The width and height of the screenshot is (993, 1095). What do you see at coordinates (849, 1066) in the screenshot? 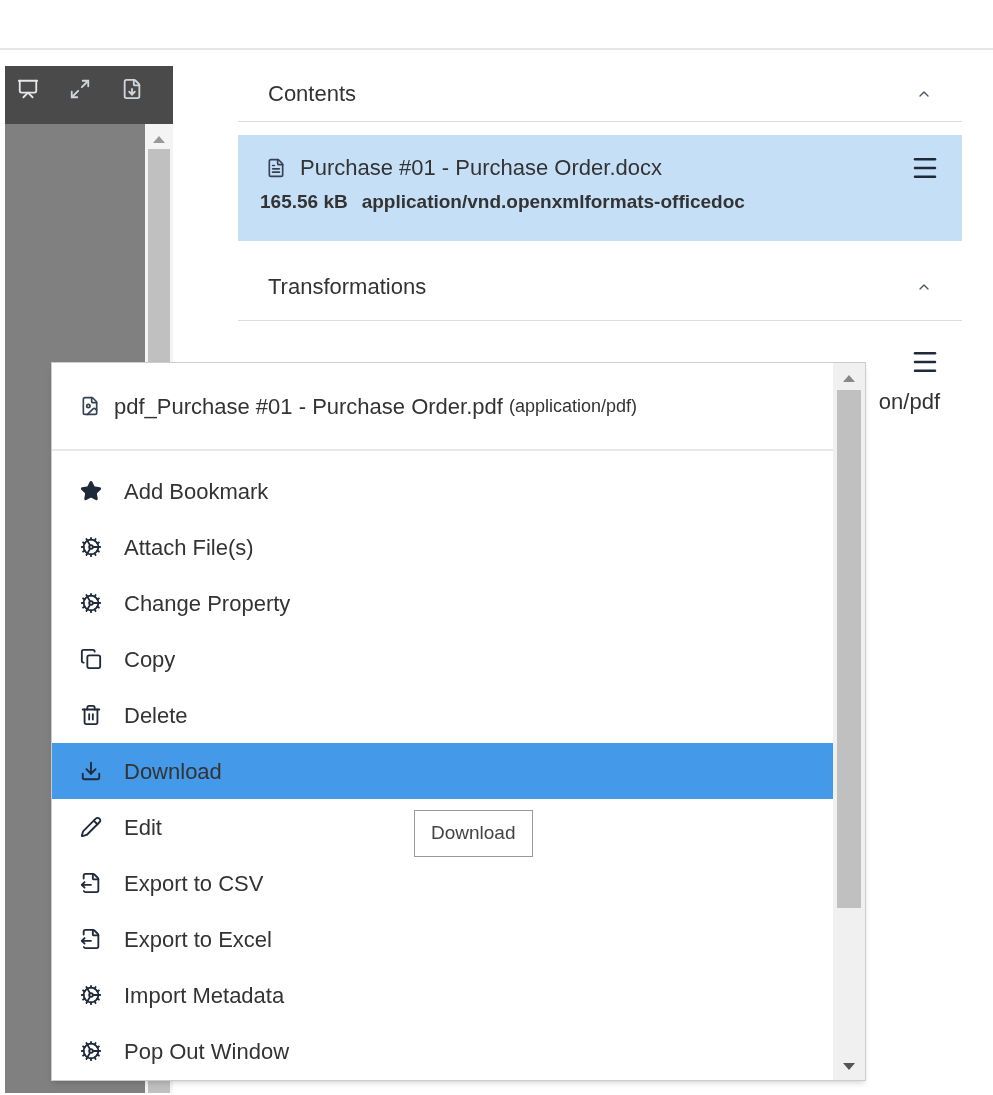
I see `scroll-down-icon` at bounding box center [849, 1066].